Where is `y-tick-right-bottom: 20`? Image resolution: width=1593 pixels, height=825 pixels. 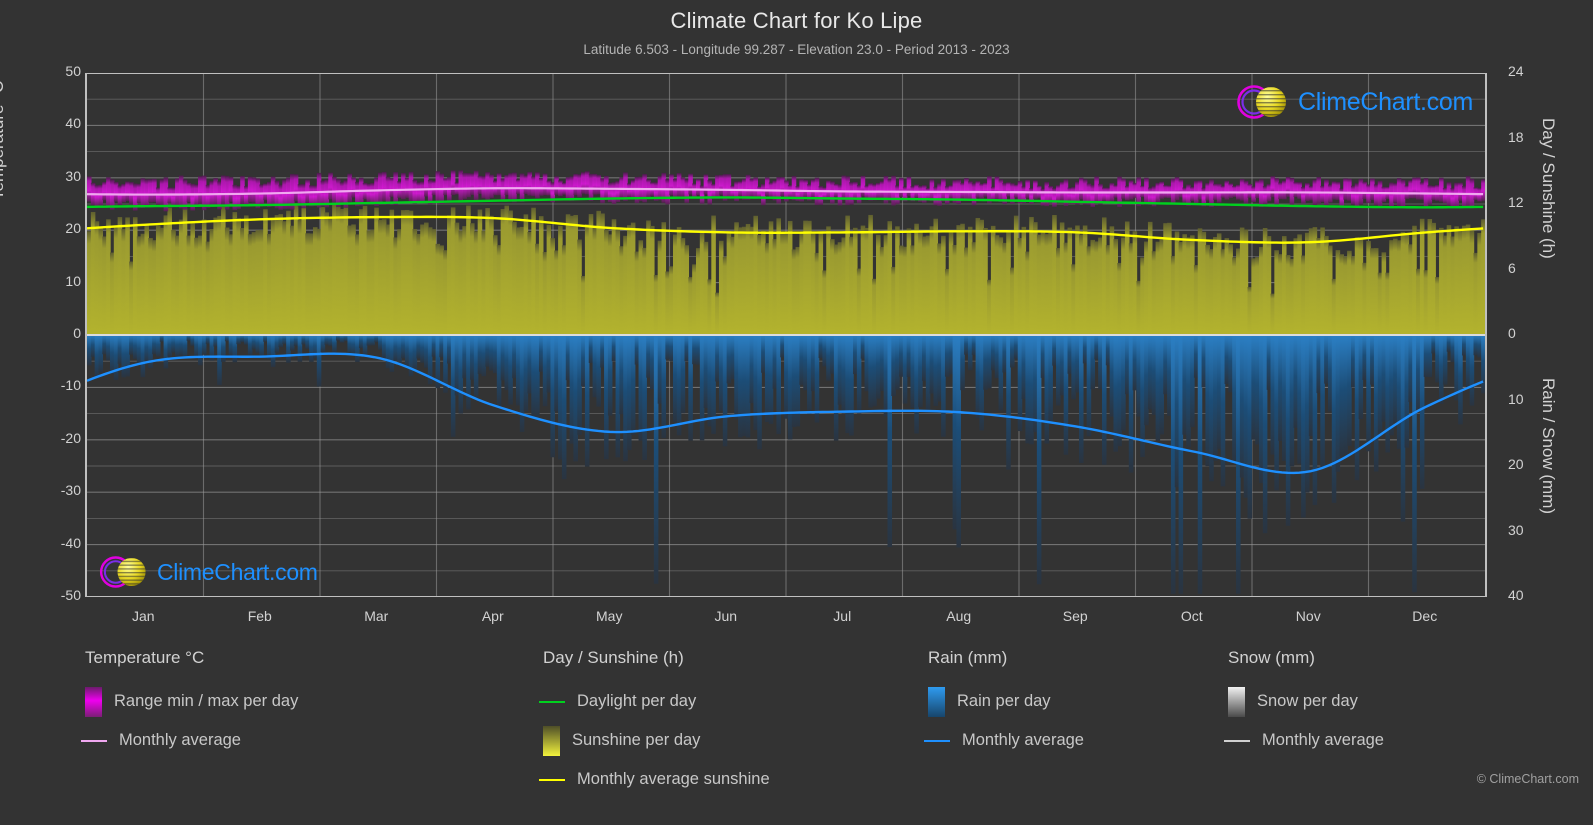 y-tick-right-bottom: 20 is located at coordinates (1516, 464).